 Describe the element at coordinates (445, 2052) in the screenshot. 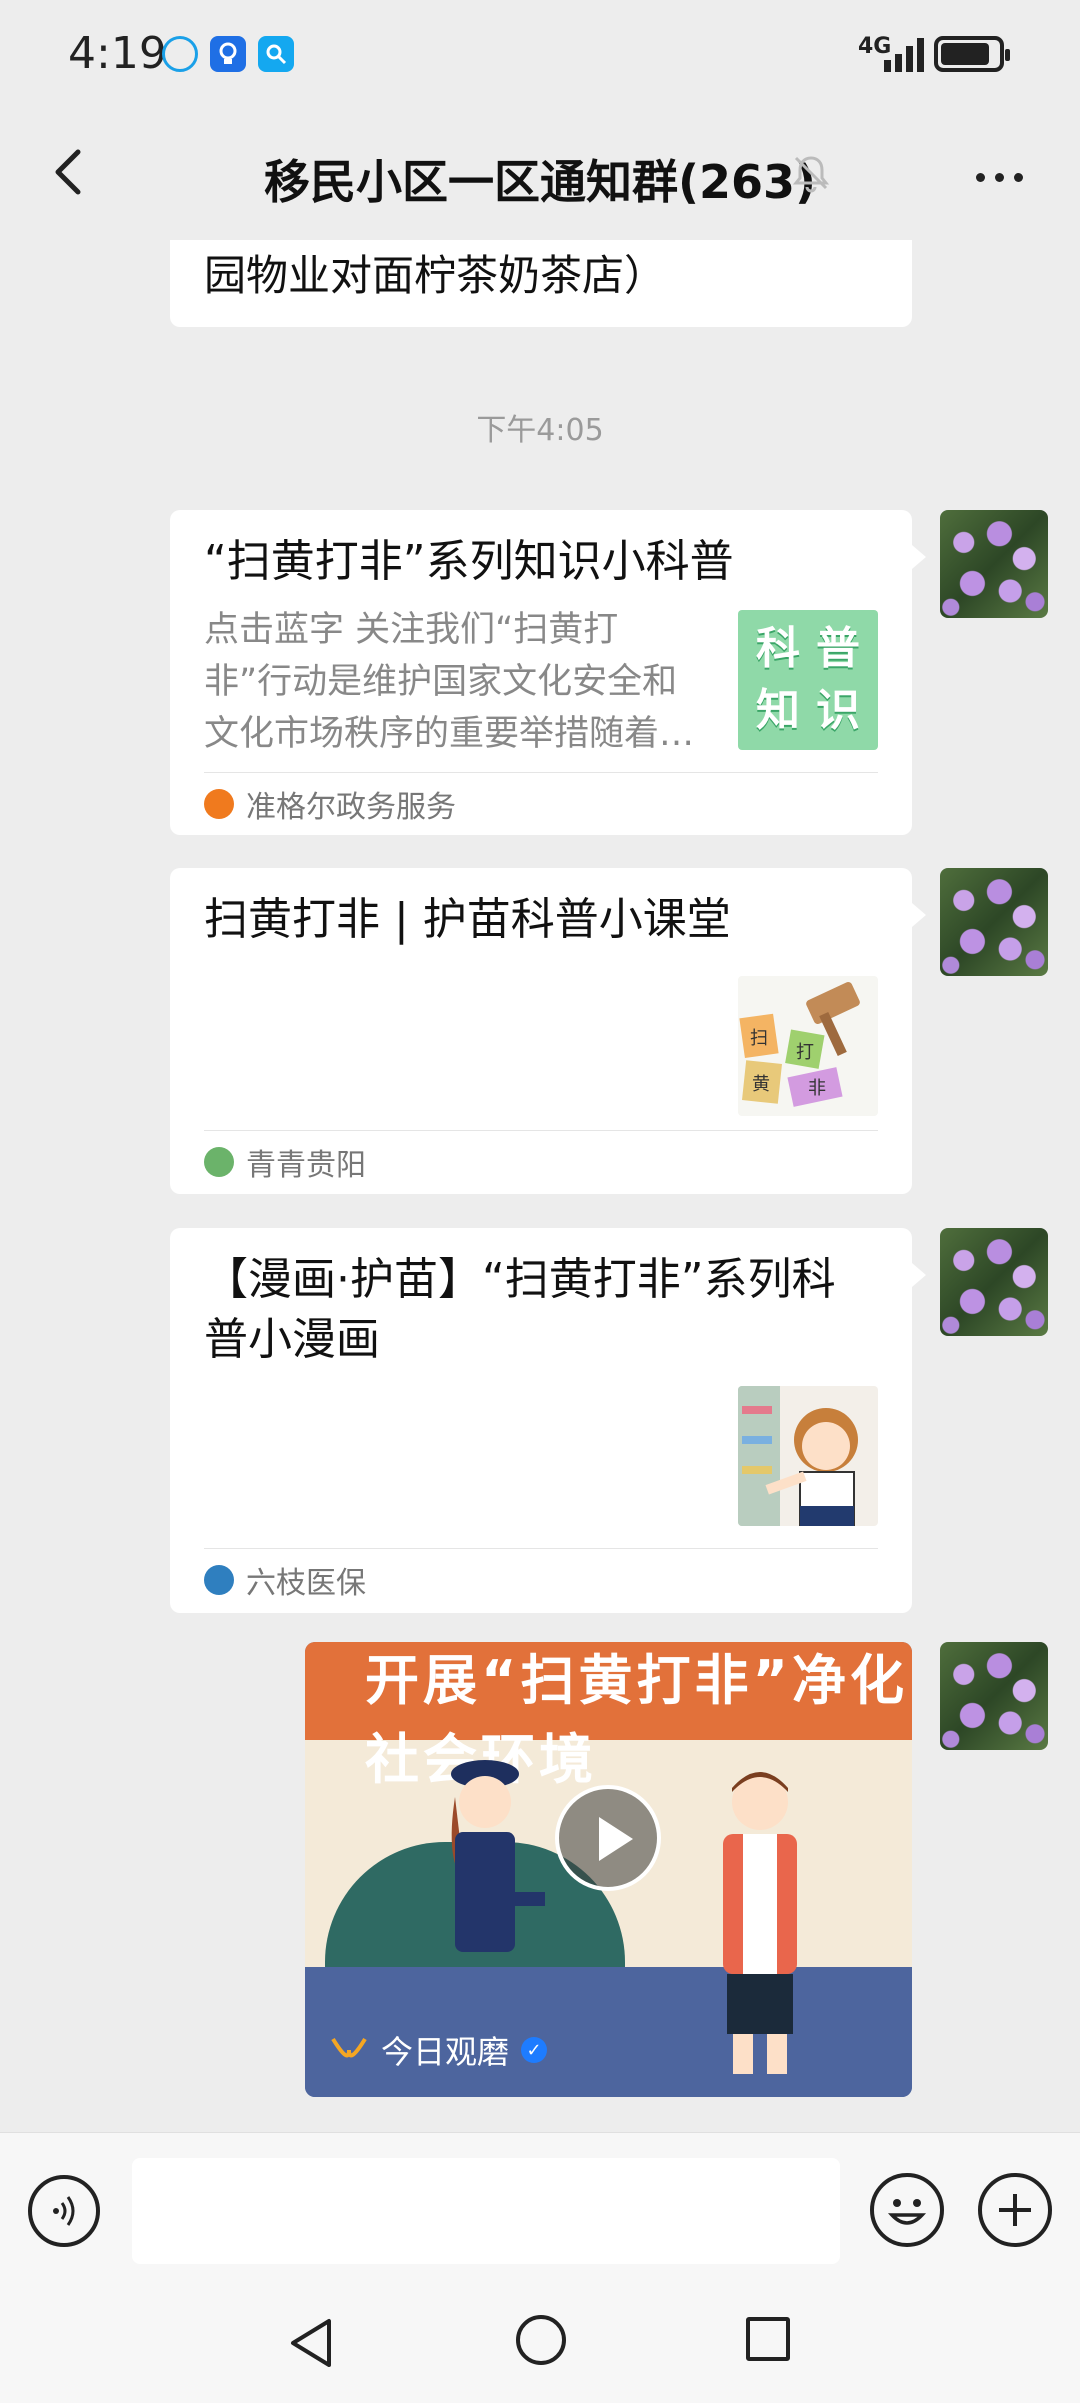

I see `channel-name: 今日观磨` at that location.